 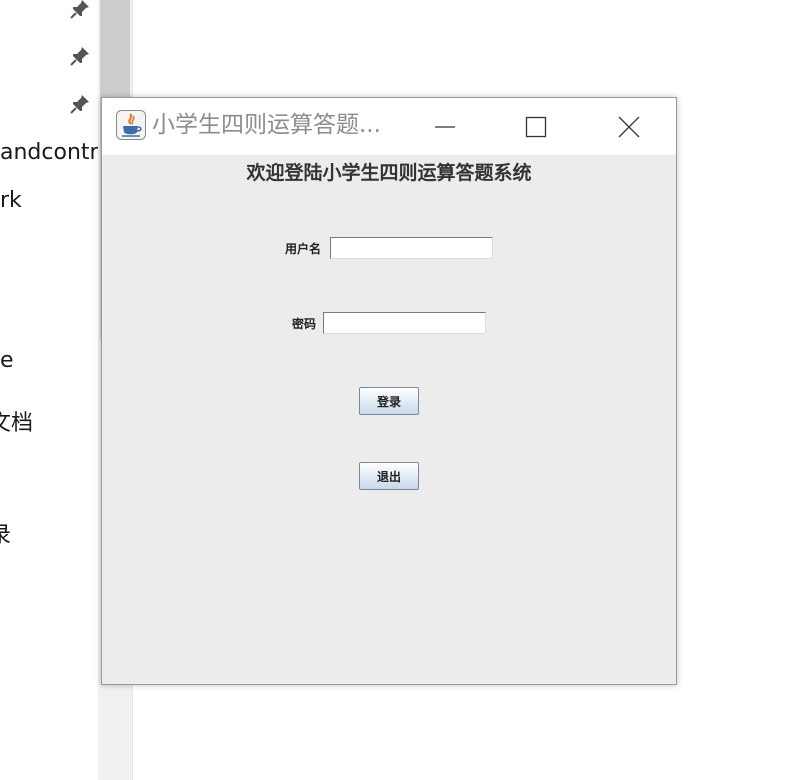 What do you see at coordinates (389, 173) in the screenshot?
I see `page-title: 欢迎登陆小学生四则运算答题系统` at bounding box center [389, 173].